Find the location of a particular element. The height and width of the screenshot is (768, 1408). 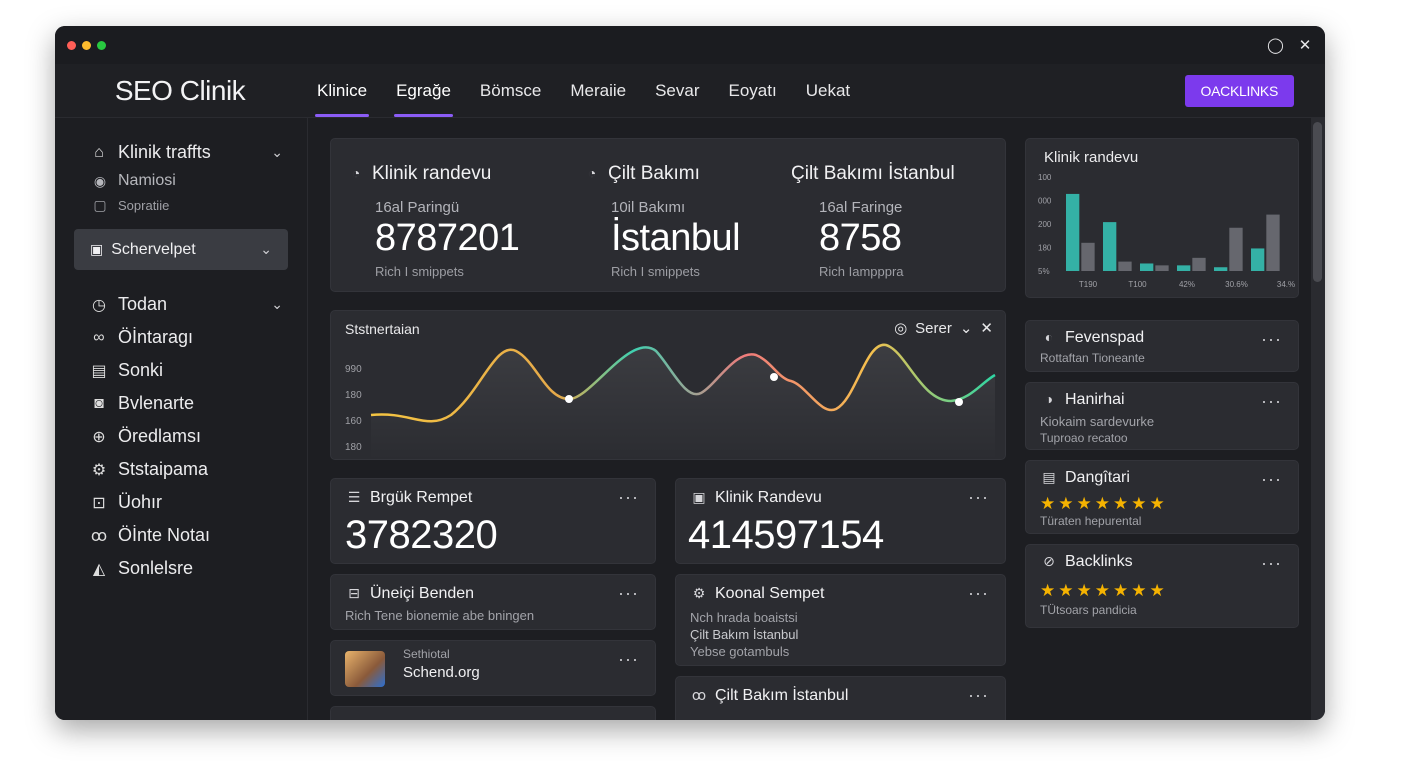

x-tick-label: 30.6% is located at coordinates (1236, 284).